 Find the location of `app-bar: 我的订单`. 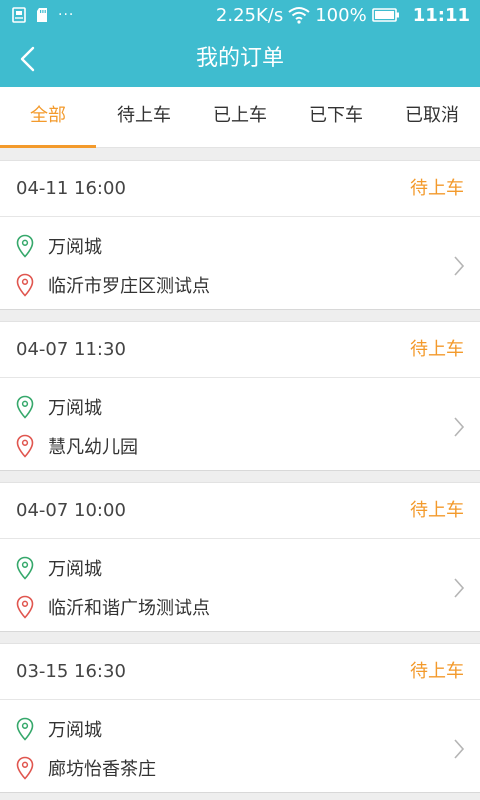

app-bar: 我的订单 is located at coordinates (240, 58).